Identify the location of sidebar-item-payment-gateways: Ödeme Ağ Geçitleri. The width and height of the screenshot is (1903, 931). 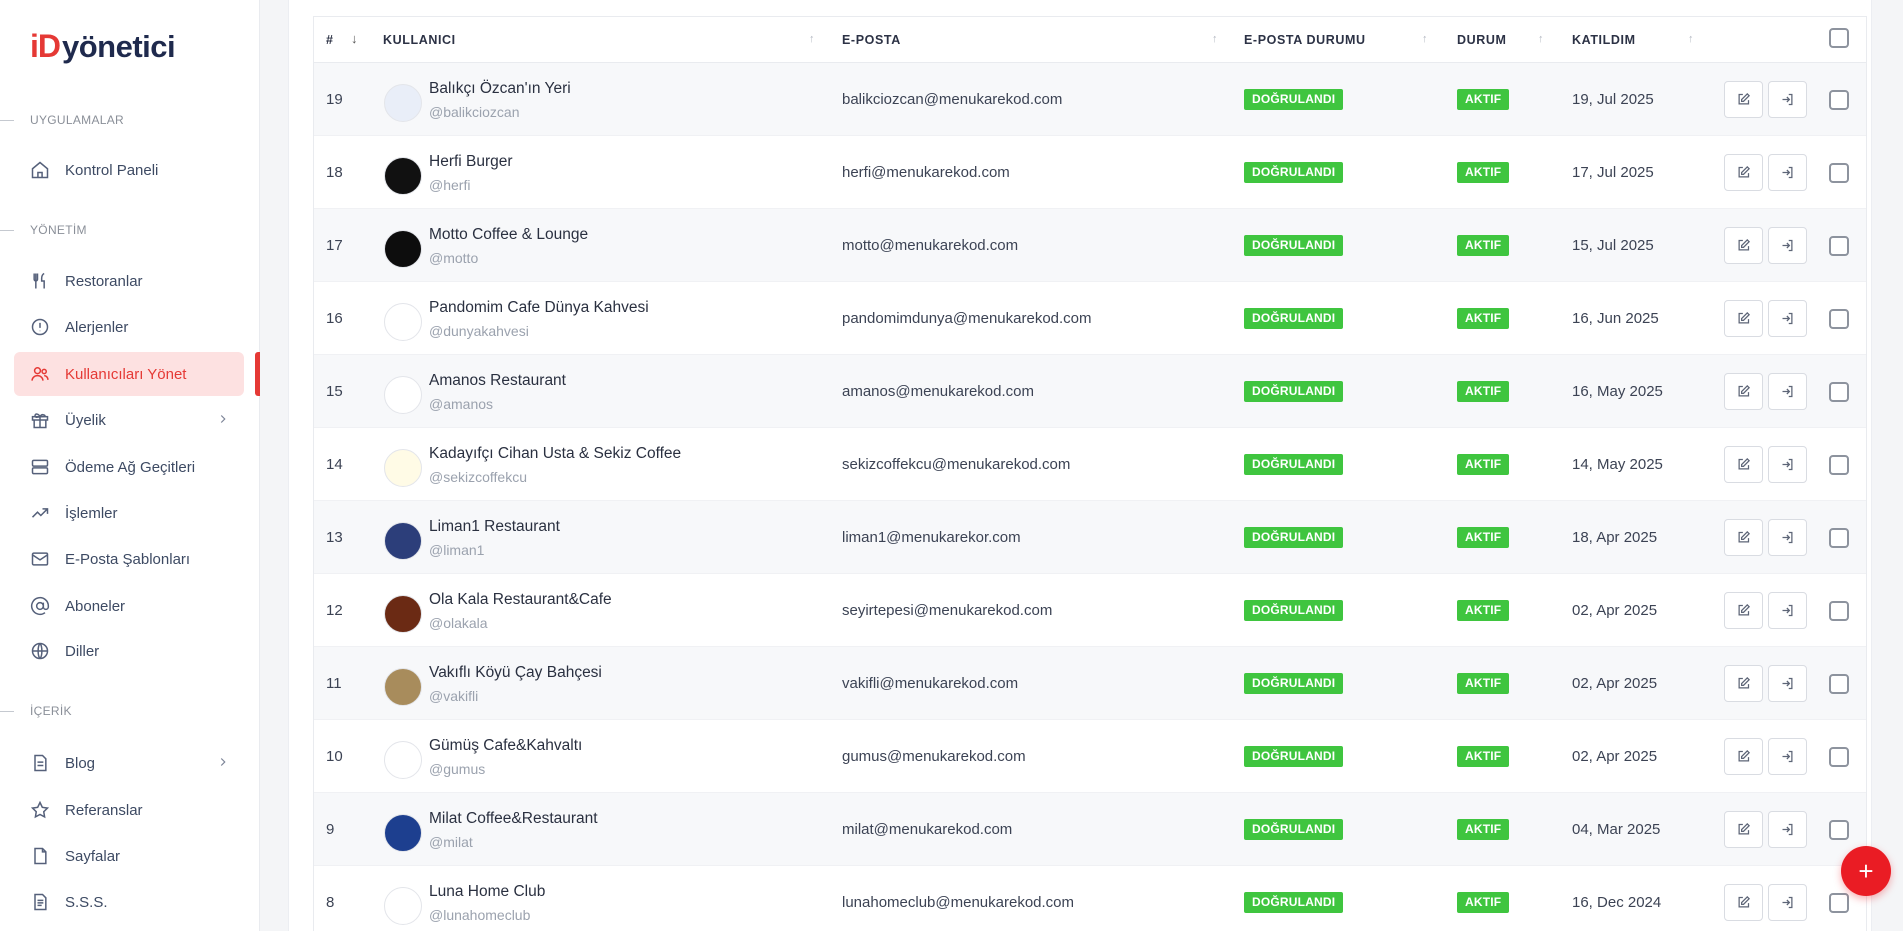
(129, 467).